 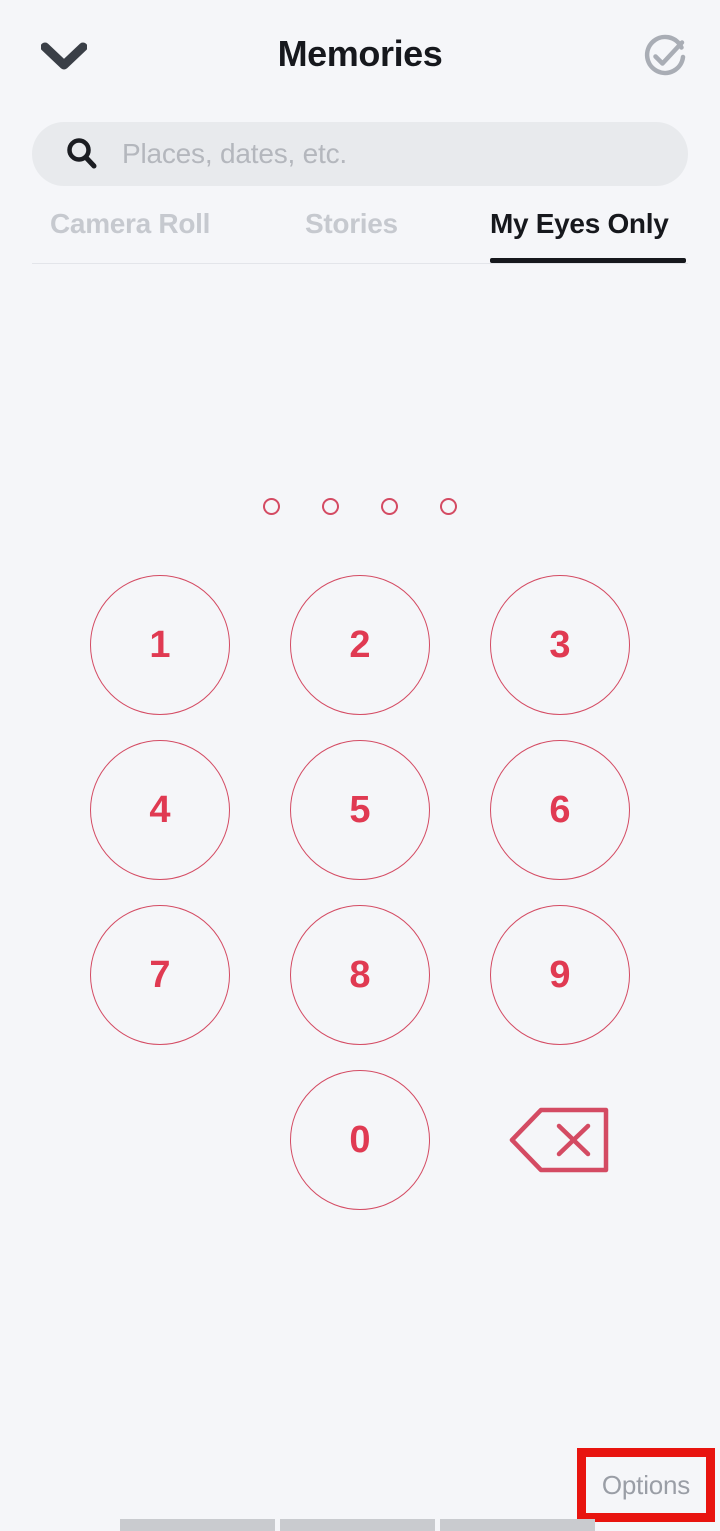 I want to click on tab-my-eyes-only: My Eyes Only, so click(x=579, y=235).